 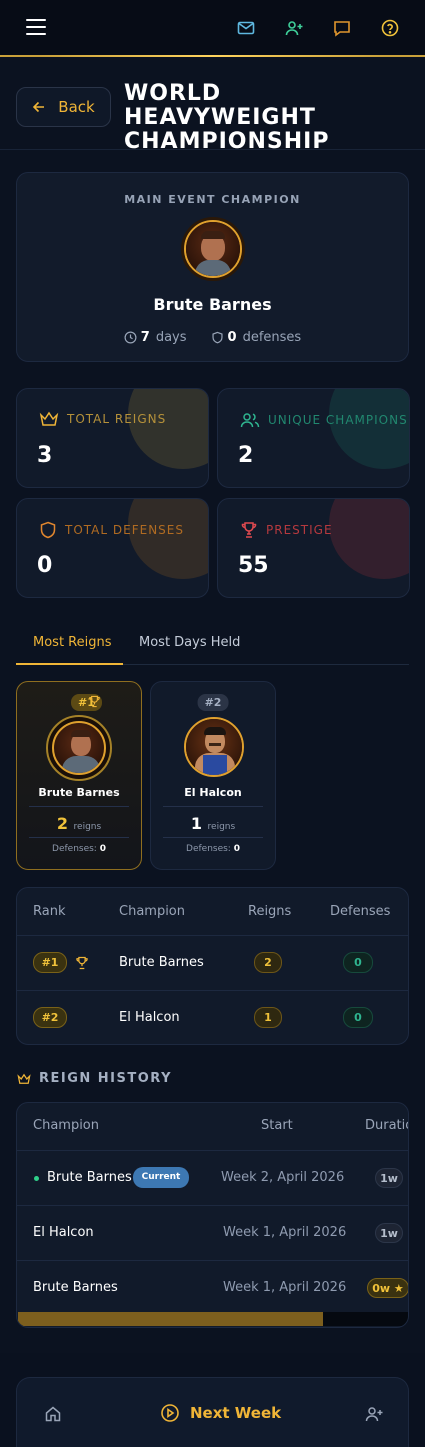 I want to click on current-dot, so click(x=36, y=1178).